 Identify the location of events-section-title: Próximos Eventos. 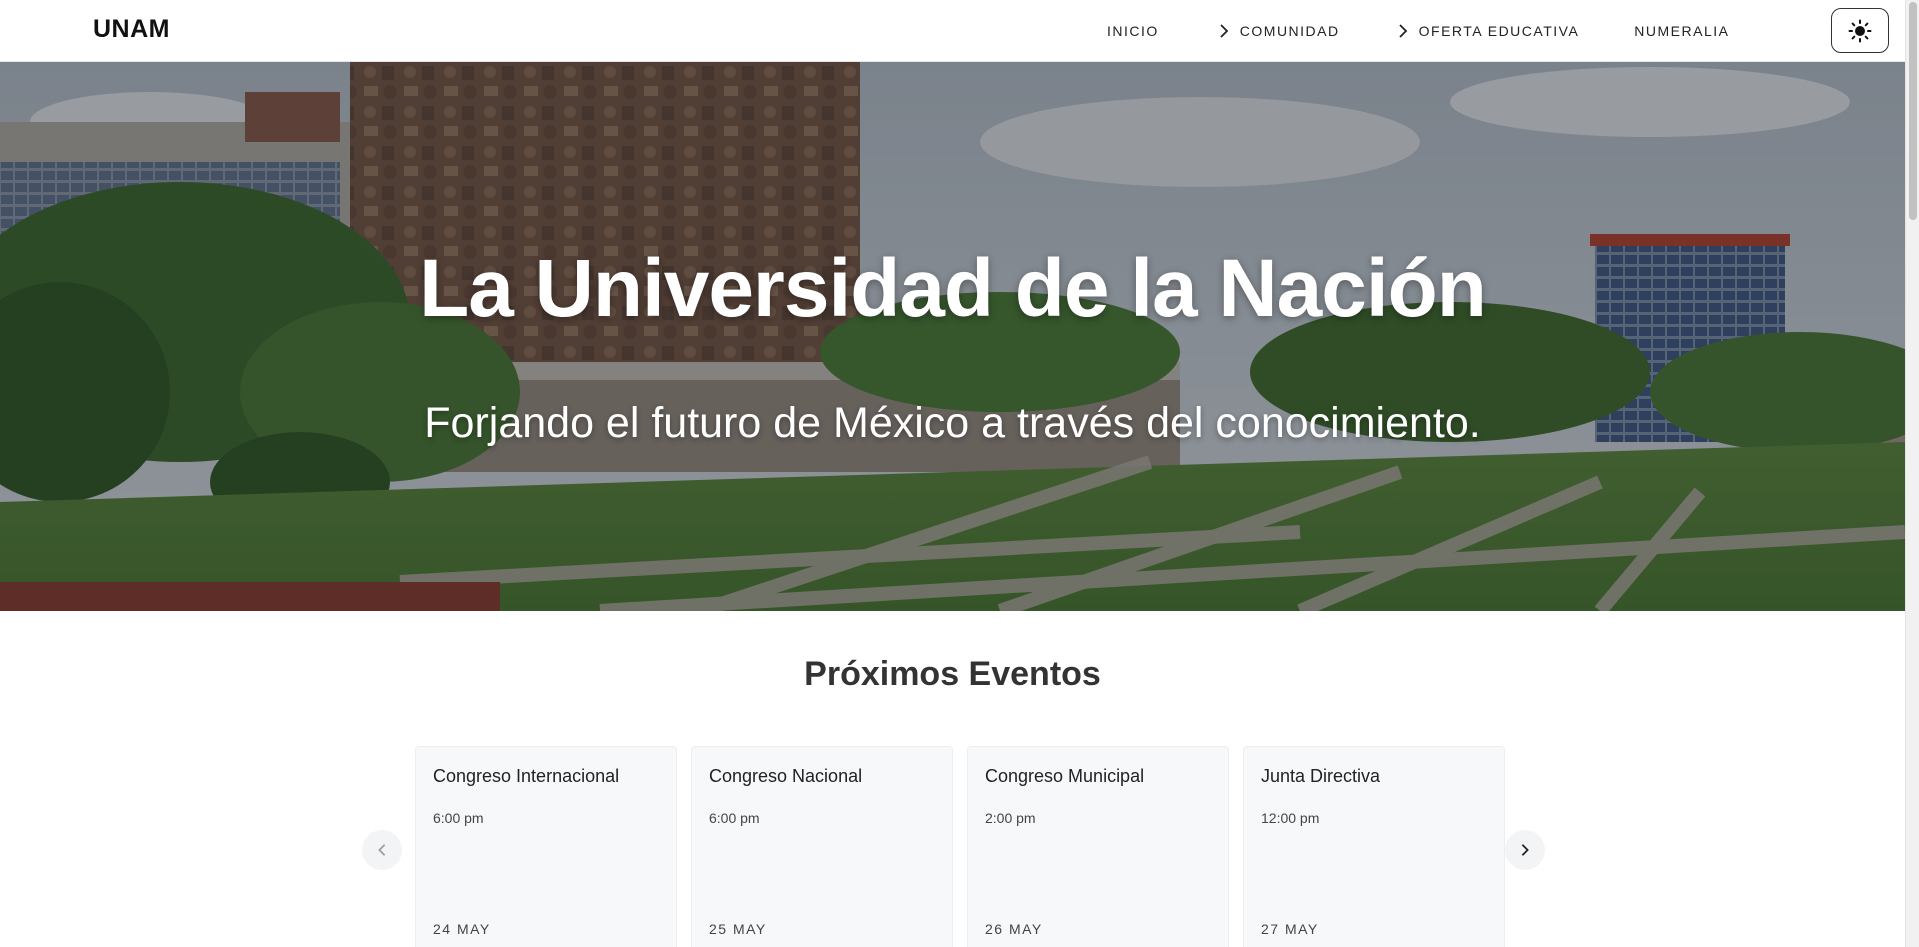
(952, 674).